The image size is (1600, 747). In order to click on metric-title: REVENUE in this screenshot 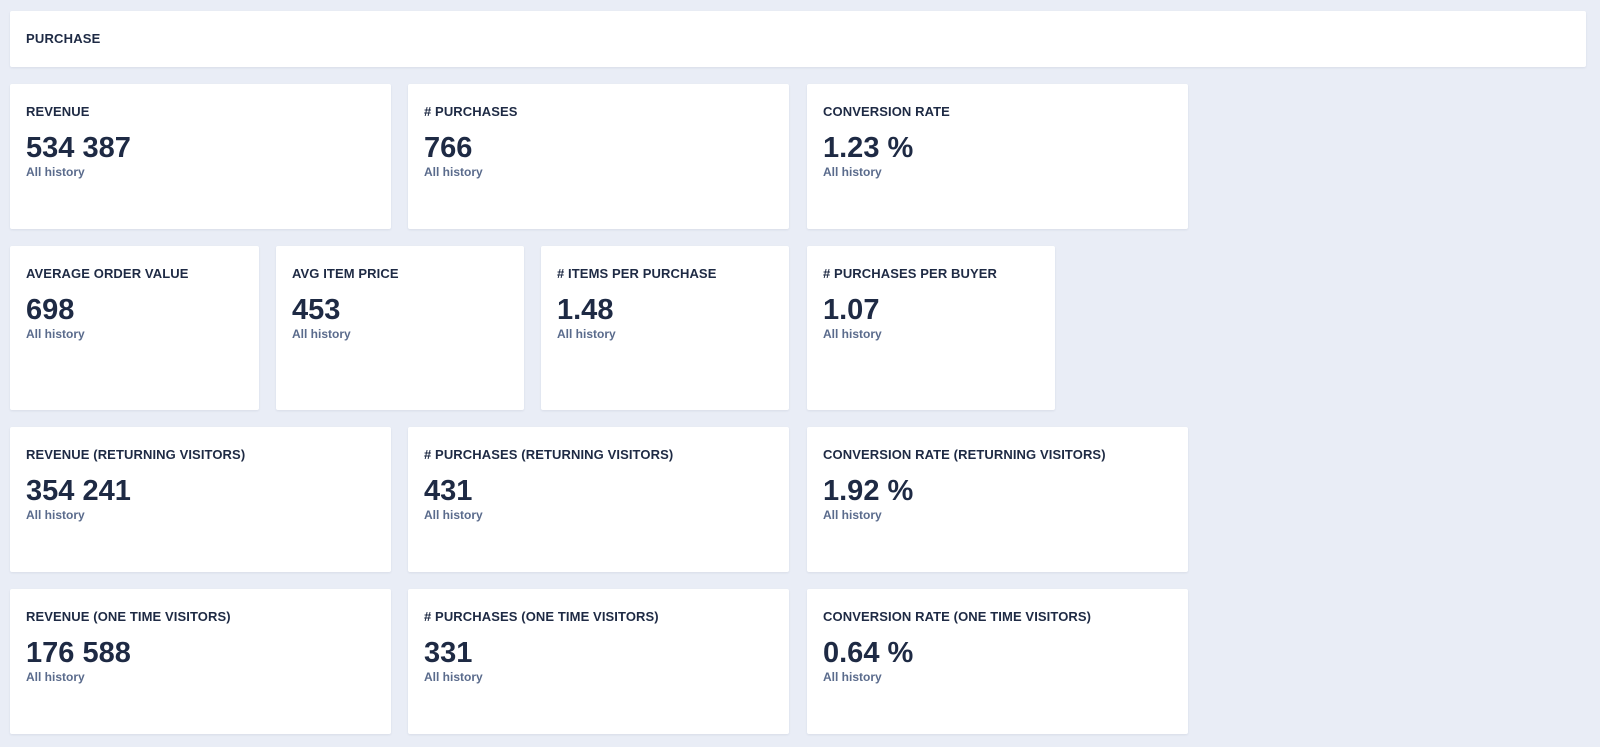, I will do `click(58, 111)`.